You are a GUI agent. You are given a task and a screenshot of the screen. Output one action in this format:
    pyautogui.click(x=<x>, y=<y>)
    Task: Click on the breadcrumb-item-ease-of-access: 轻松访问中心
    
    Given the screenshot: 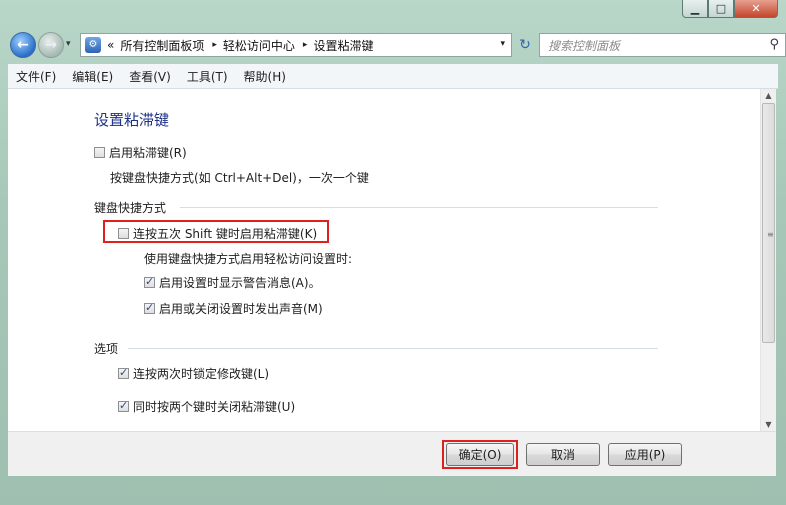 What is the action you would take?
    pyautogui.click(x=259, y=45)
    